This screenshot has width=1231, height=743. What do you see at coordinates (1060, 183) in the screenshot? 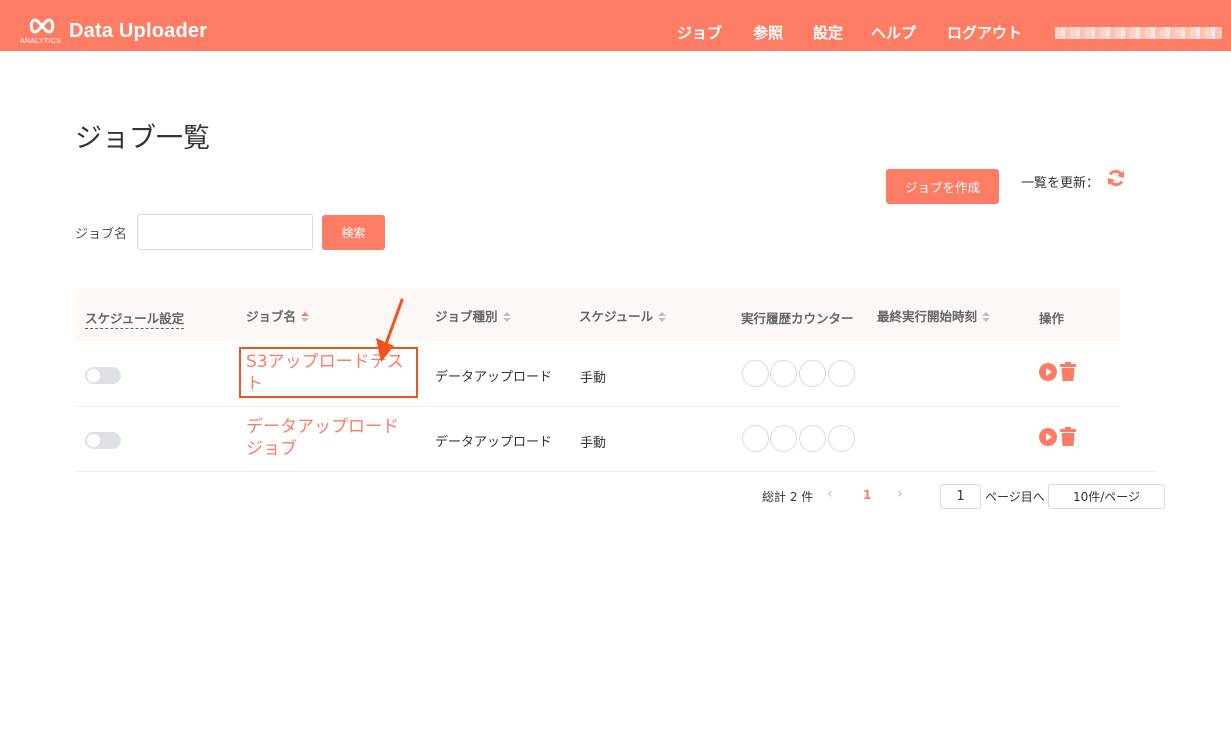
I see `refresh-label: 一覧を更新：` at bounding box center [1060, 183].